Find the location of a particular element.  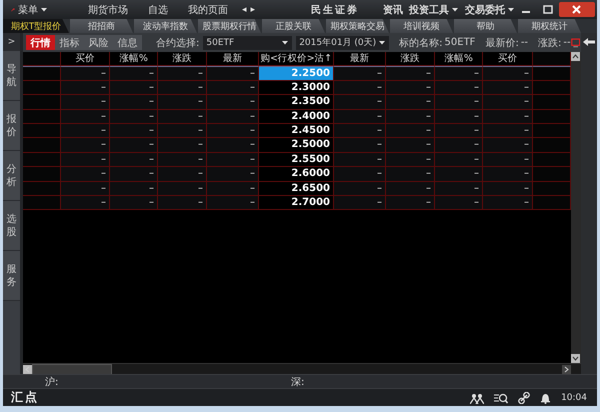

sidebar-item: 导航 is located at coordinates (11, 76).